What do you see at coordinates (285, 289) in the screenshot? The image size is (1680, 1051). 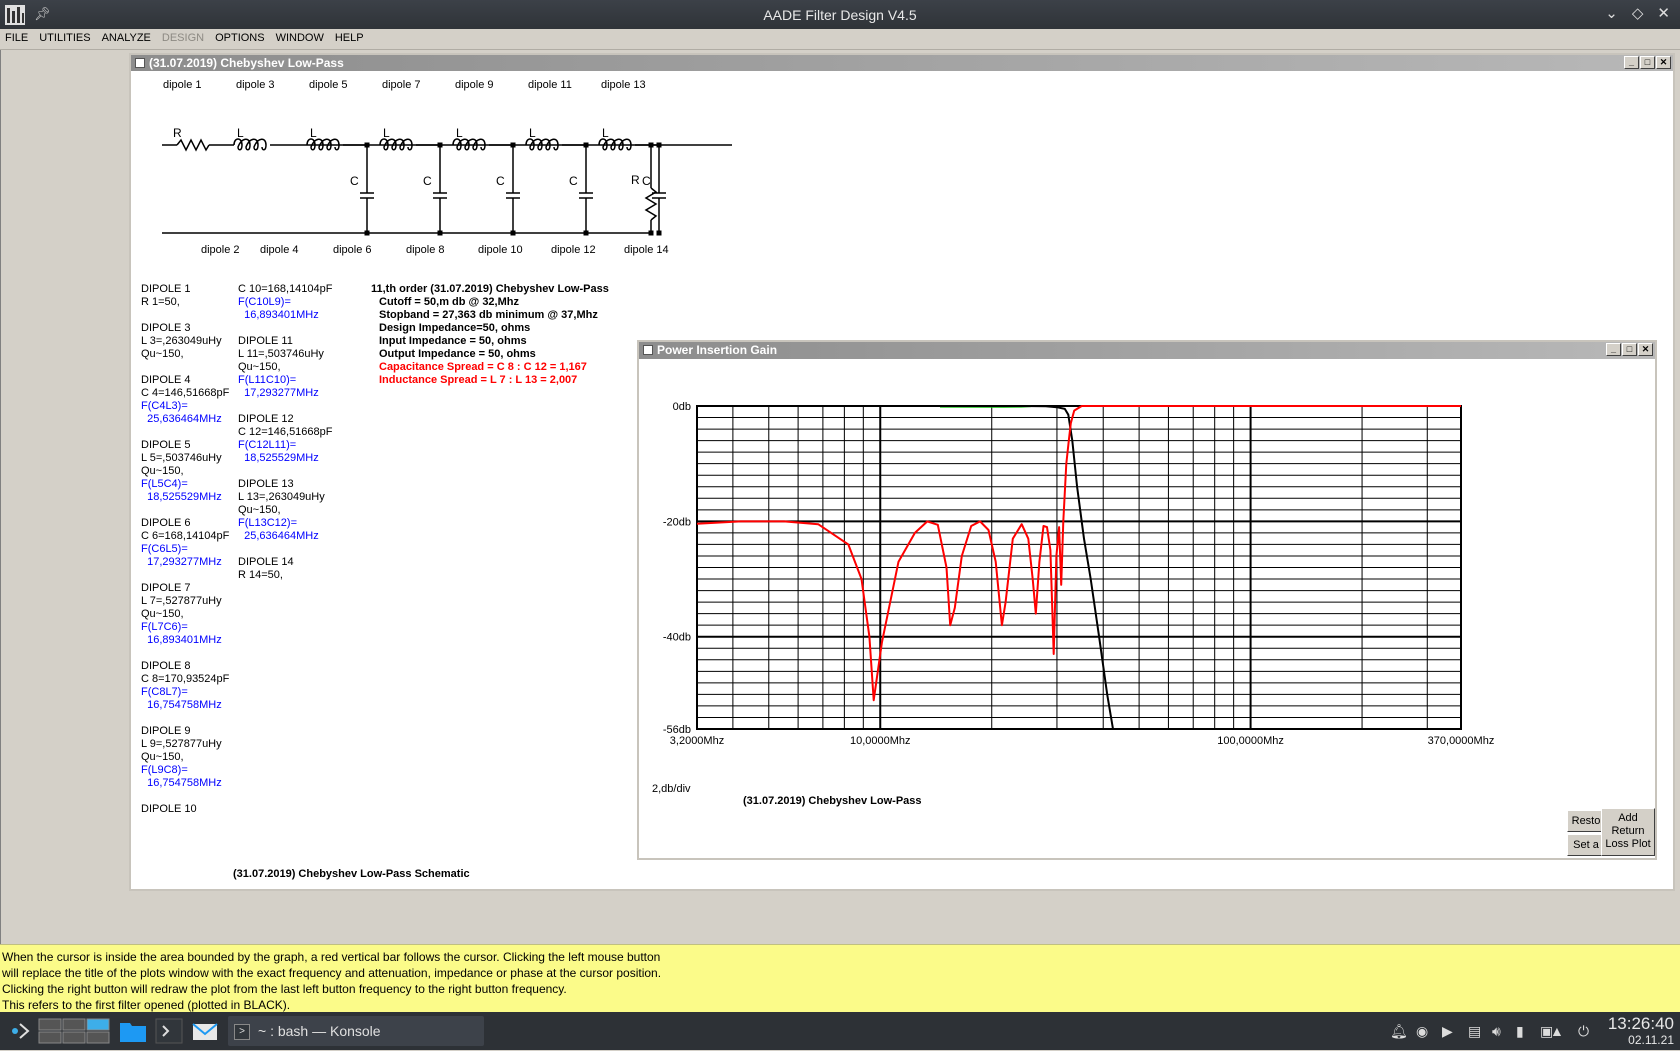 I see `component-line: C 10=168,14104pF` at bounding box center [285, 289].